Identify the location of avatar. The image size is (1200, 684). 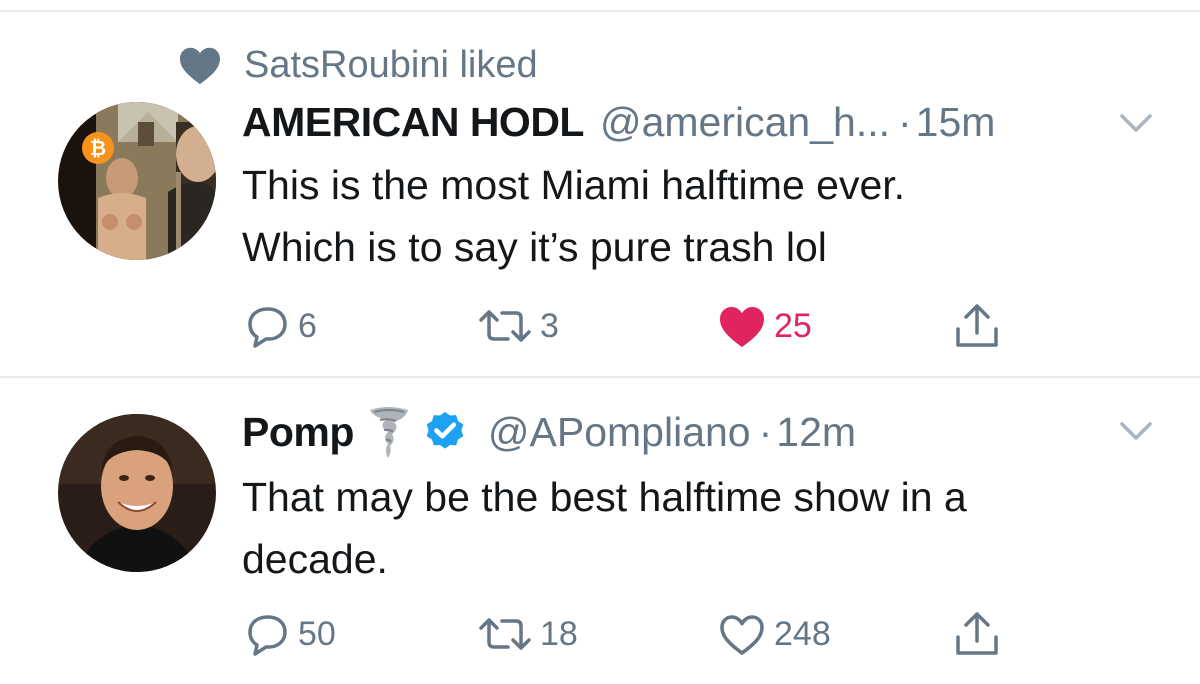
(137, 493).